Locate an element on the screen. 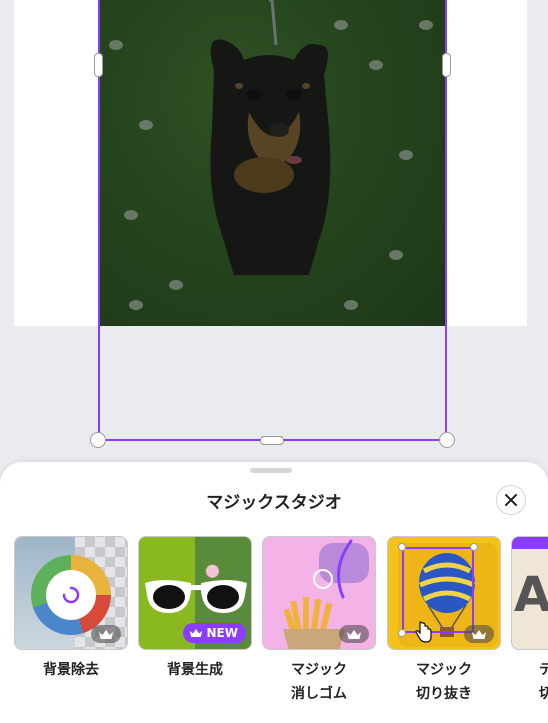 The image size is (548, 723). tool-thumbnail: NEW is located at coordinates (195, 593).